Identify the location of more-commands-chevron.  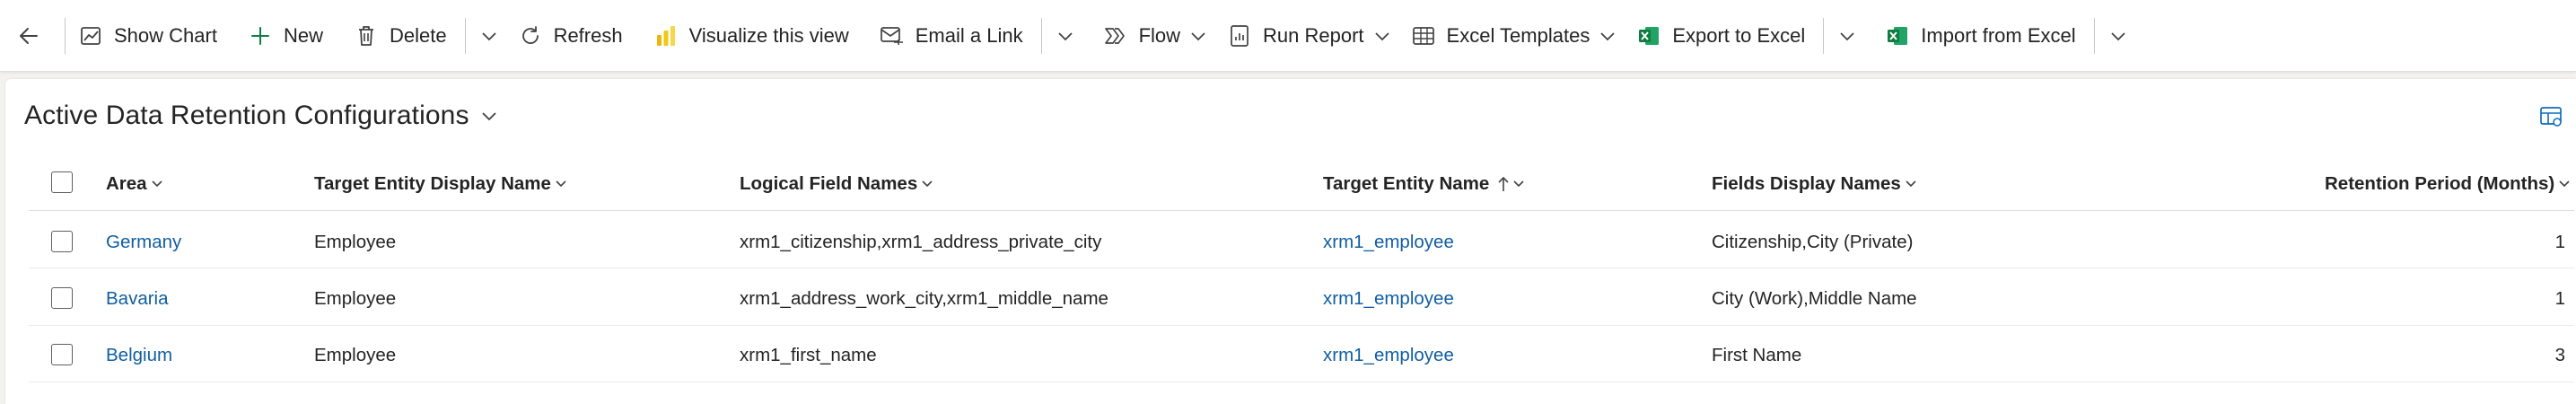
(489, 36).